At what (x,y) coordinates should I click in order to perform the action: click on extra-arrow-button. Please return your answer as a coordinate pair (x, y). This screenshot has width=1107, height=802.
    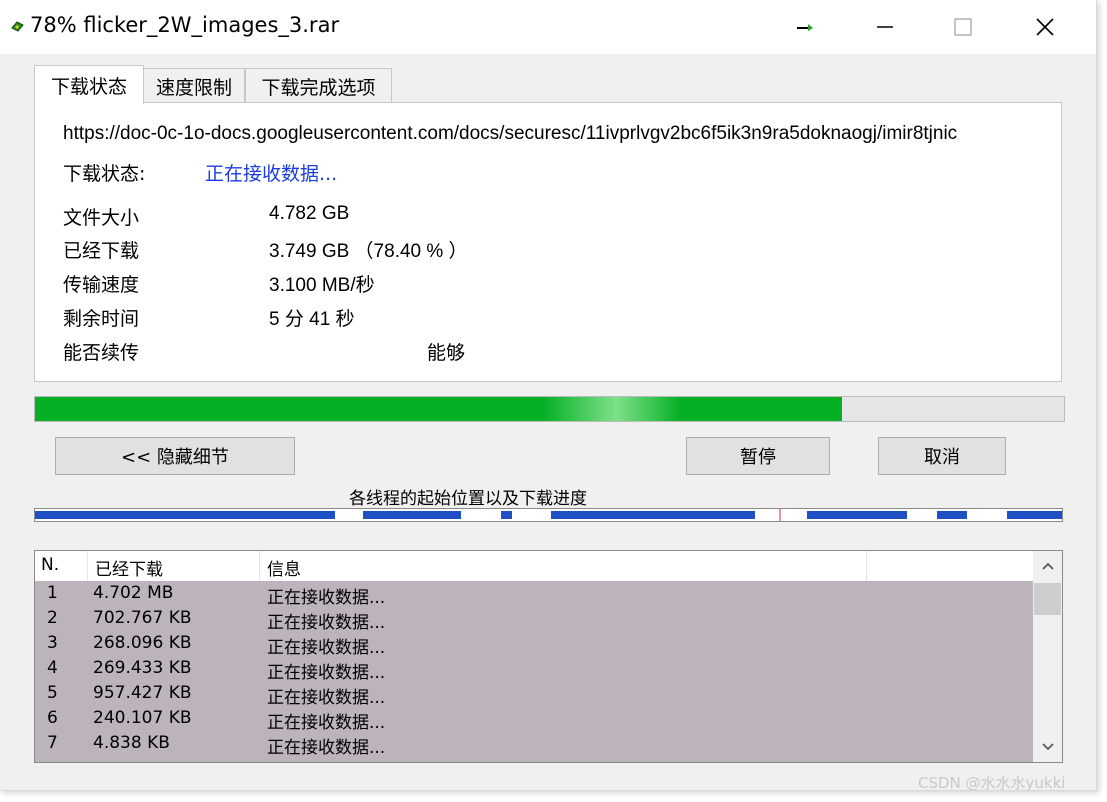
    Looking at the image, I should click on (805, 27).